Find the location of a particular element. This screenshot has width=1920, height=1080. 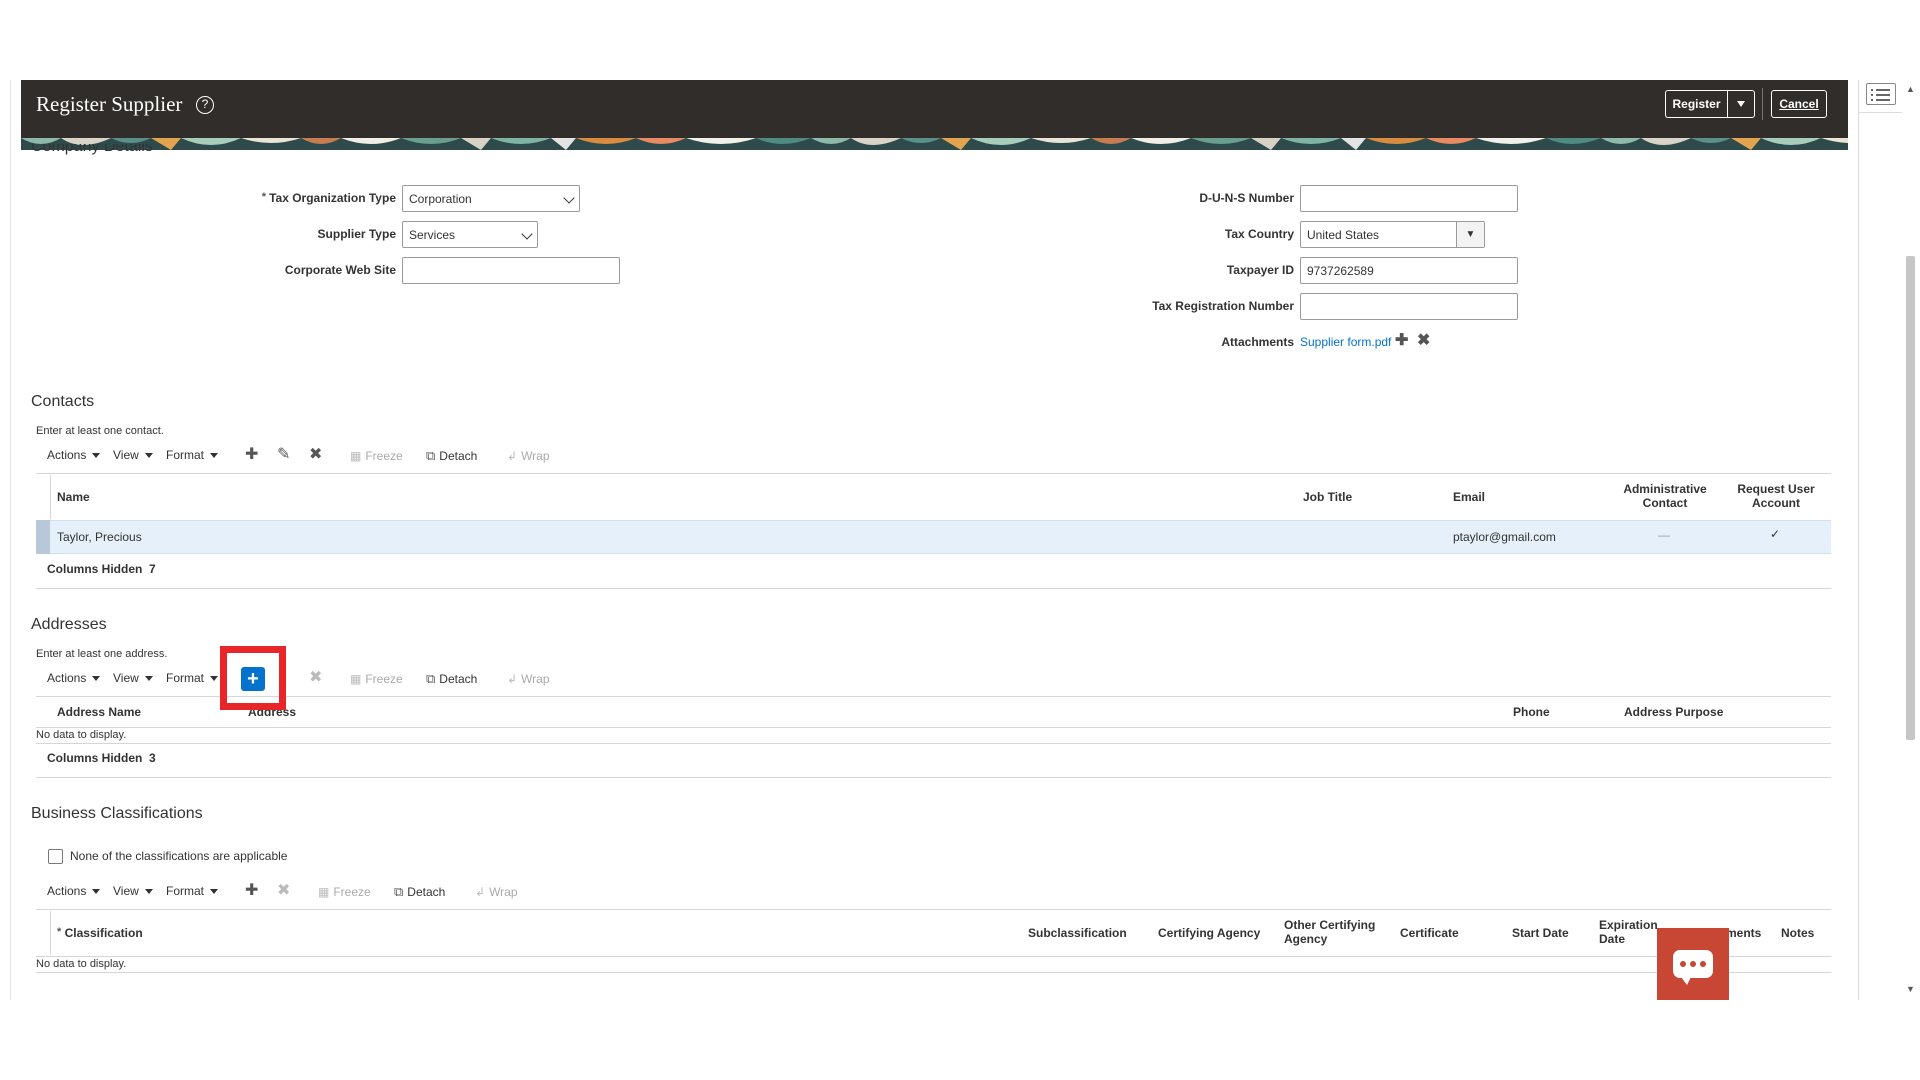

col-header-admin-contact: Administrative Contact is located at coordinates (1665, 496).